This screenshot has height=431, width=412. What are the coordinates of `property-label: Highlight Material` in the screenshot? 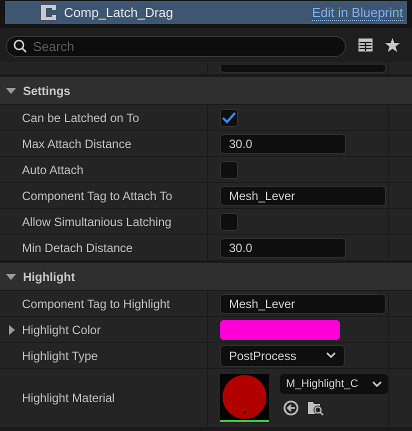 It's located at (68, 398).